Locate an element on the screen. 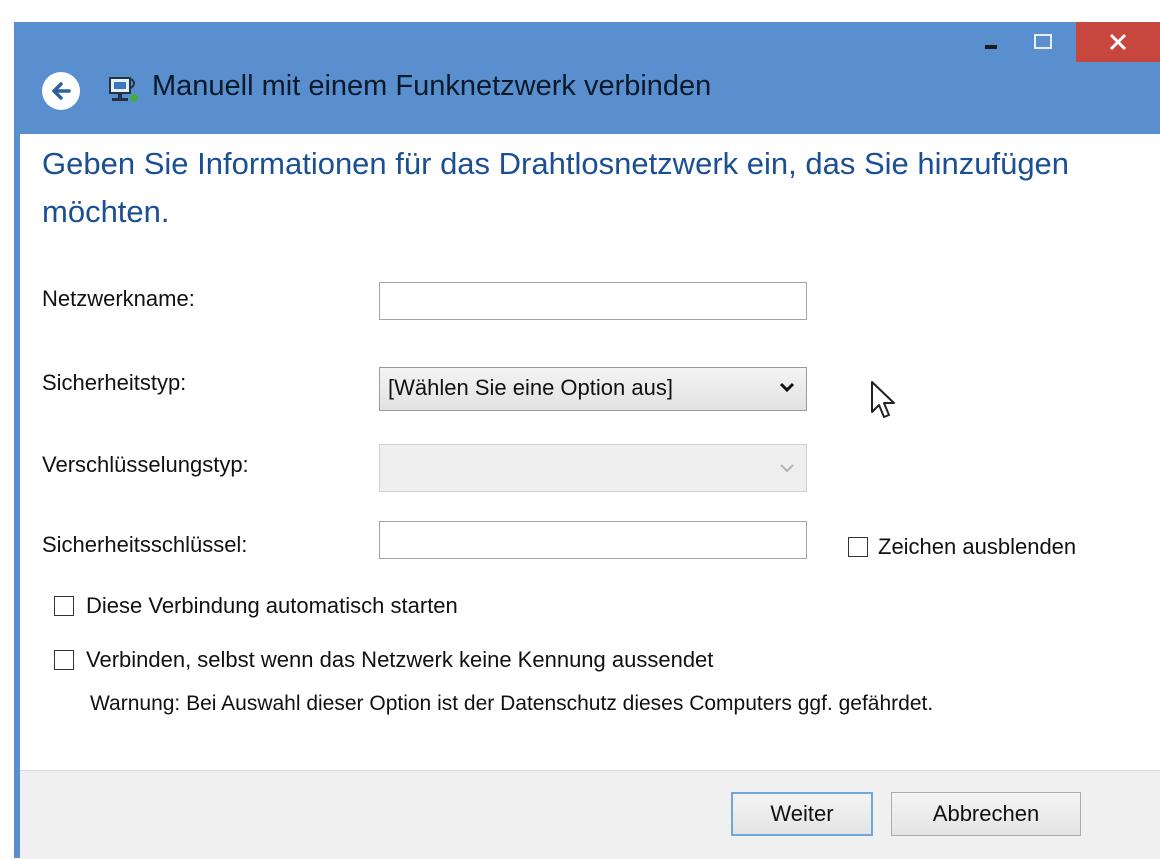  back-button is located at coordinates (61, 91).